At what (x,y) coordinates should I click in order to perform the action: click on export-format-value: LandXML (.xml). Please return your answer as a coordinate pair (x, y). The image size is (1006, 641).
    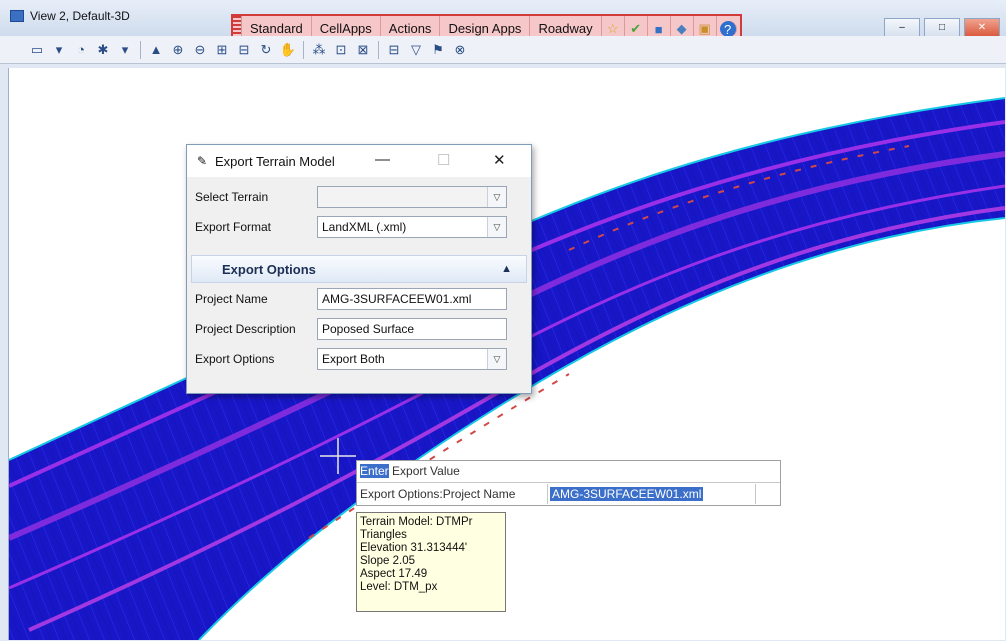
    Looking at the image, I should click on (364, 227).